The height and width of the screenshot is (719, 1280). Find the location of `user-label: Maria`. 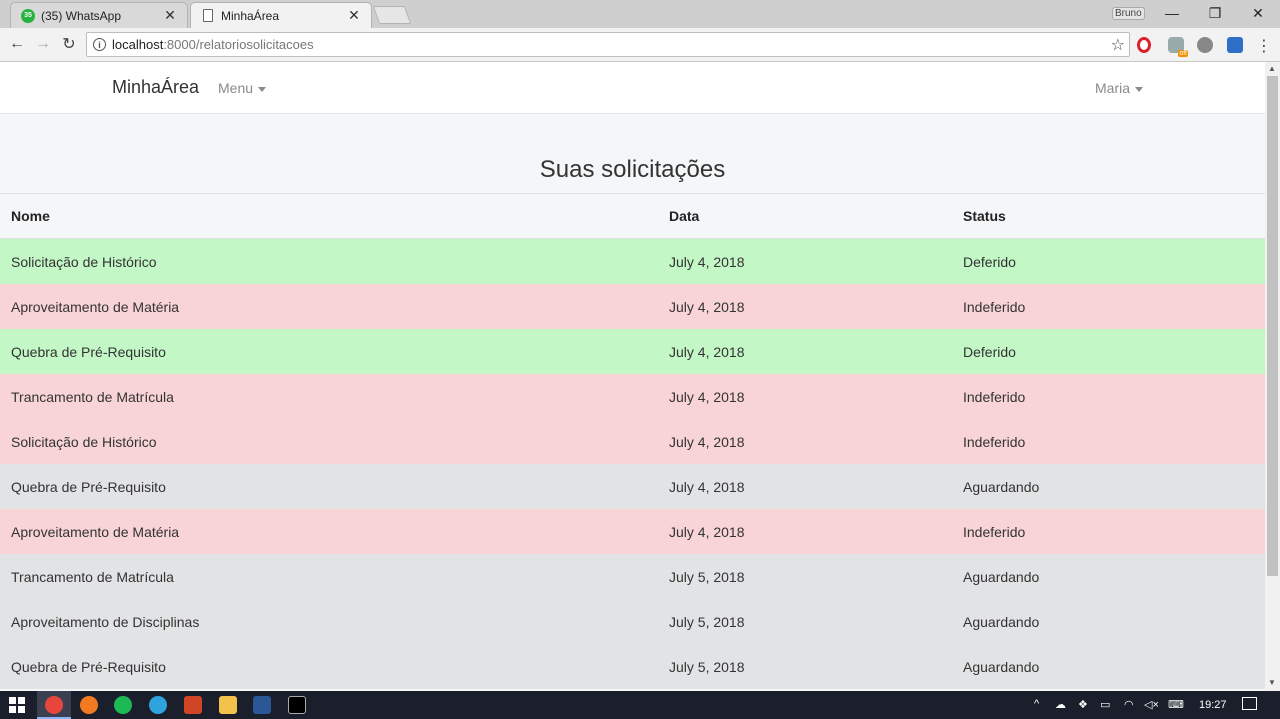

user-label: Maria is located at coordinates (1113, 88).